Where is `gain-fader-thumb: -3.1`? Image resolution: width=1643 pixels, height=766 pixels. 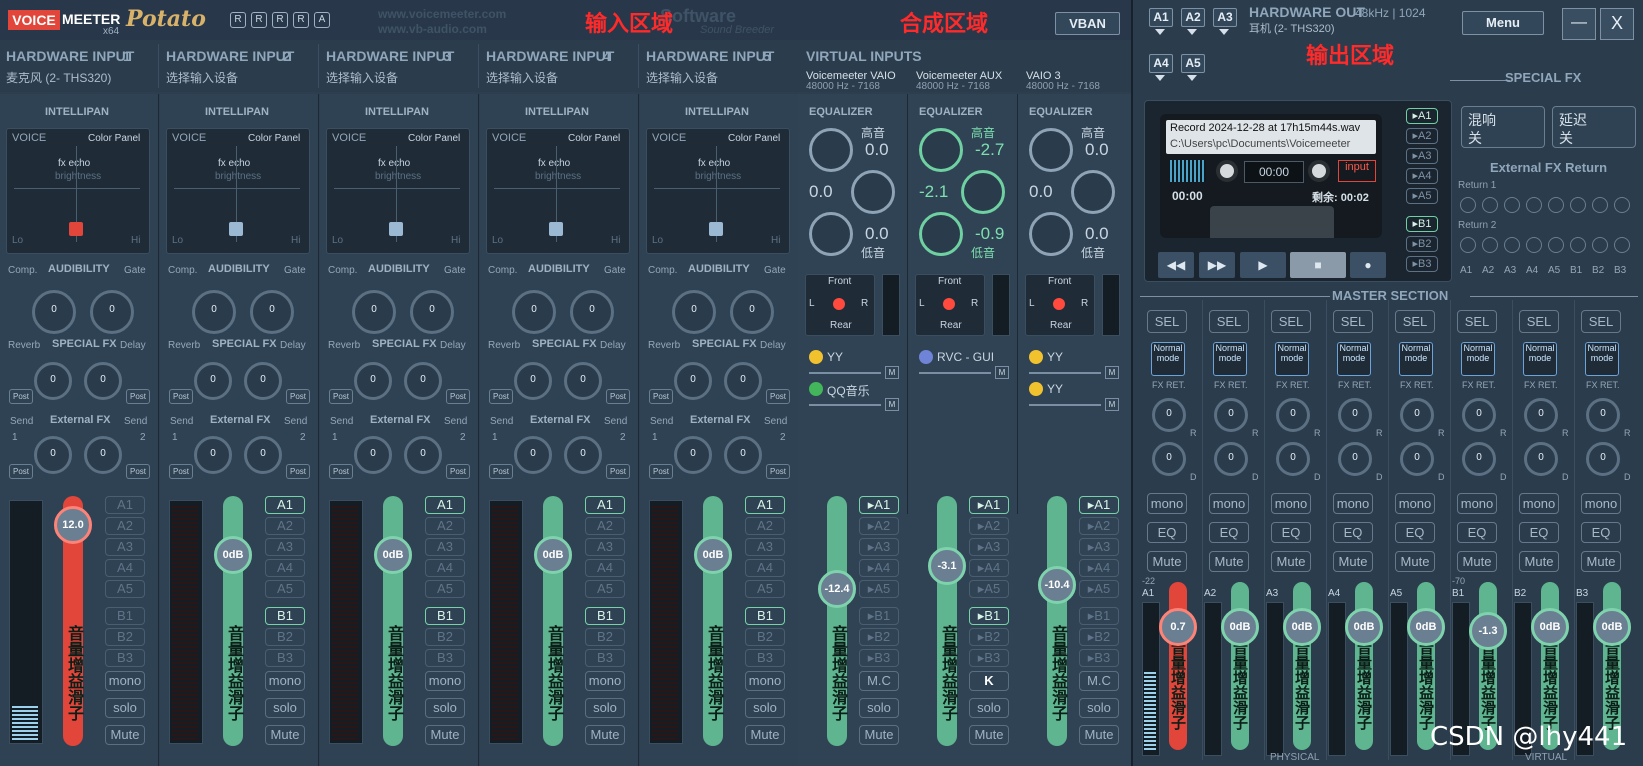 gain-fader-thumb: -3.1 is located at coordinates (947, 566).